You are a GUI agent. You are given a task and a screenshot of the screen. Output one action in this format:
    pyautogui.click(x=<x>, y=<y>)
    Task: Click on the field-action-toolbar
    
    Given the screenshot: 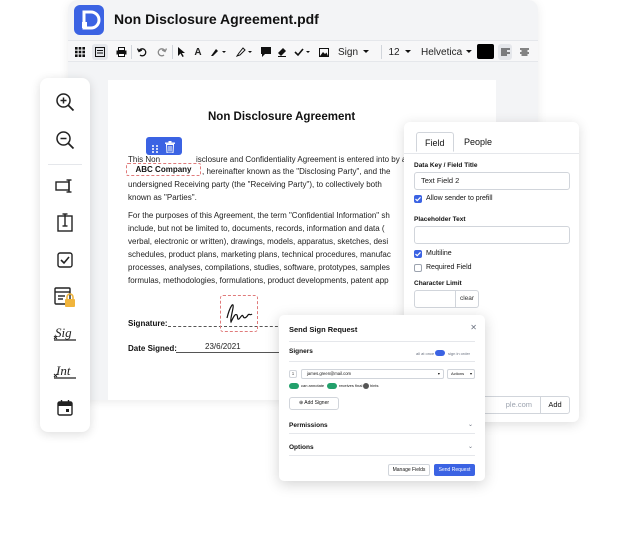 What is the action you would take?
    pyautogui.click(x=164, y=146)
    